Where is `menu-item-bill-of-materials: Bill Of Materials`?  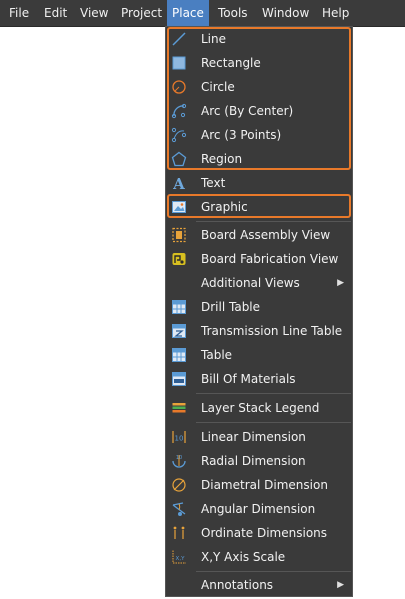
menu-item-bill-of-materials: Bill Of Materials is located at coordinates (259, 379).